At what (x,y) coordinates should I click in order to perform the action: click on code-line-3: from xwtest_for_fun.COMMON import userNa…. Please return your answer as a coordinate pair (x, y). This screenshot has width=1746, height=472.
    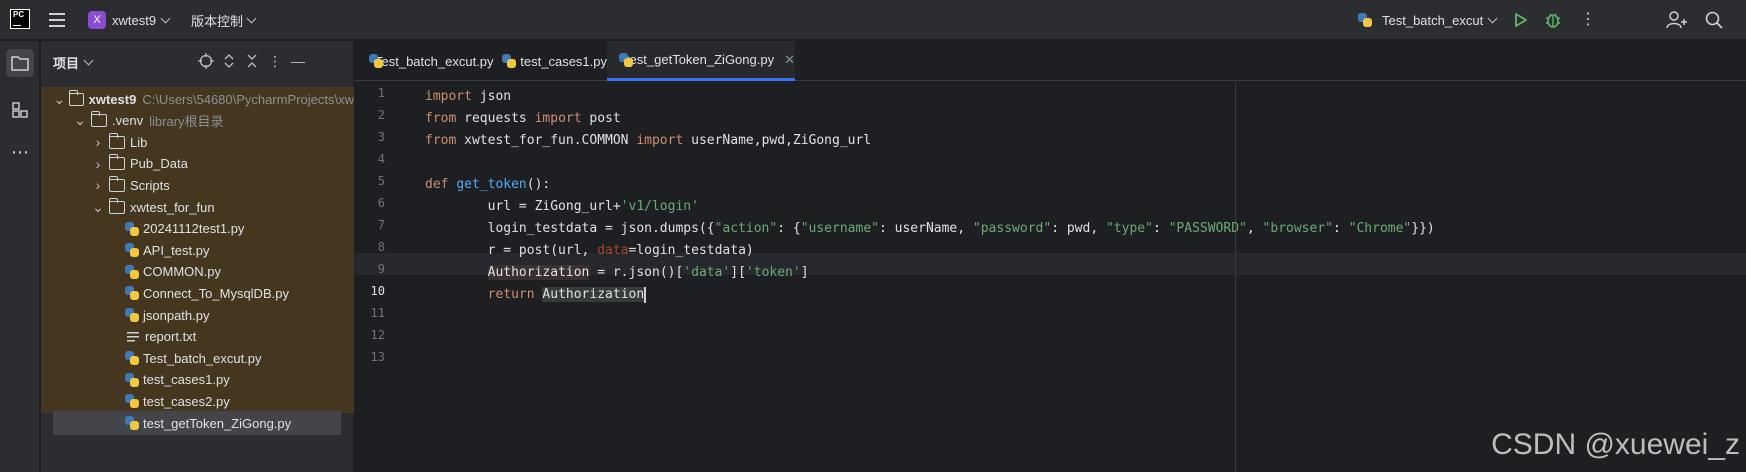
    Looking at the image, I should click on (648, 140).